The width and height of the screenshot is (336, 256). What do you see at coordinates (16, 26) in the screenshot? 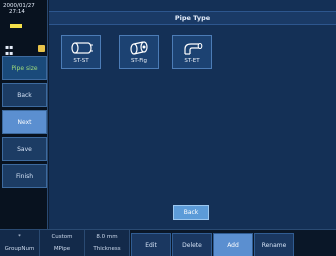
I see `battery-icon` at bounding box center [16, 26].